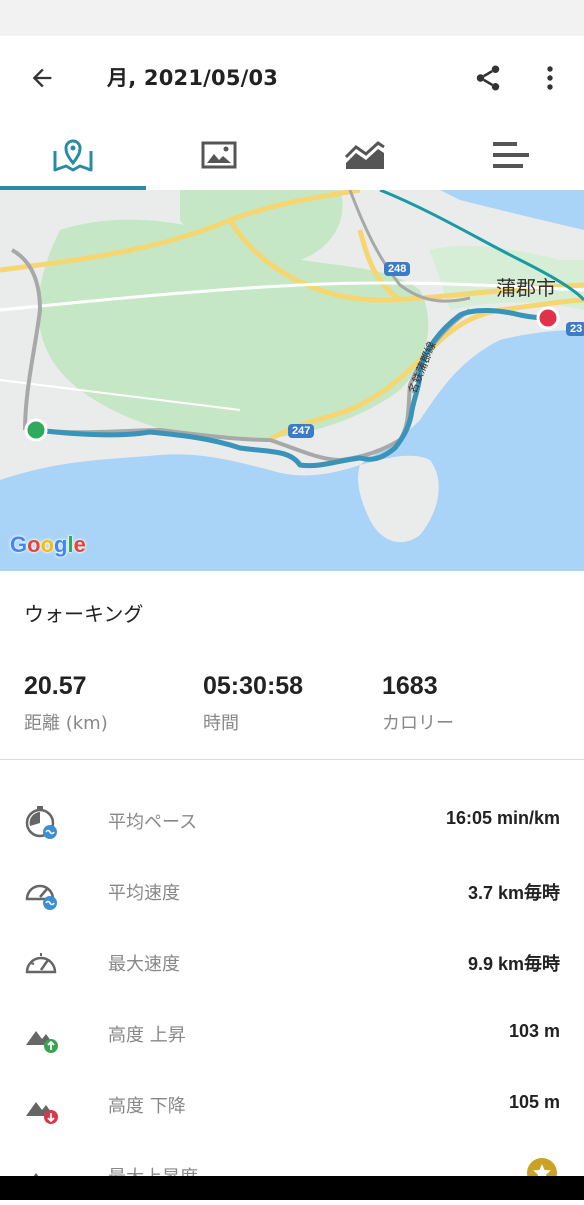 This screenshot has width=584, height=1205. I want to click on metric-label: 平均ペース, so click(153, 822).